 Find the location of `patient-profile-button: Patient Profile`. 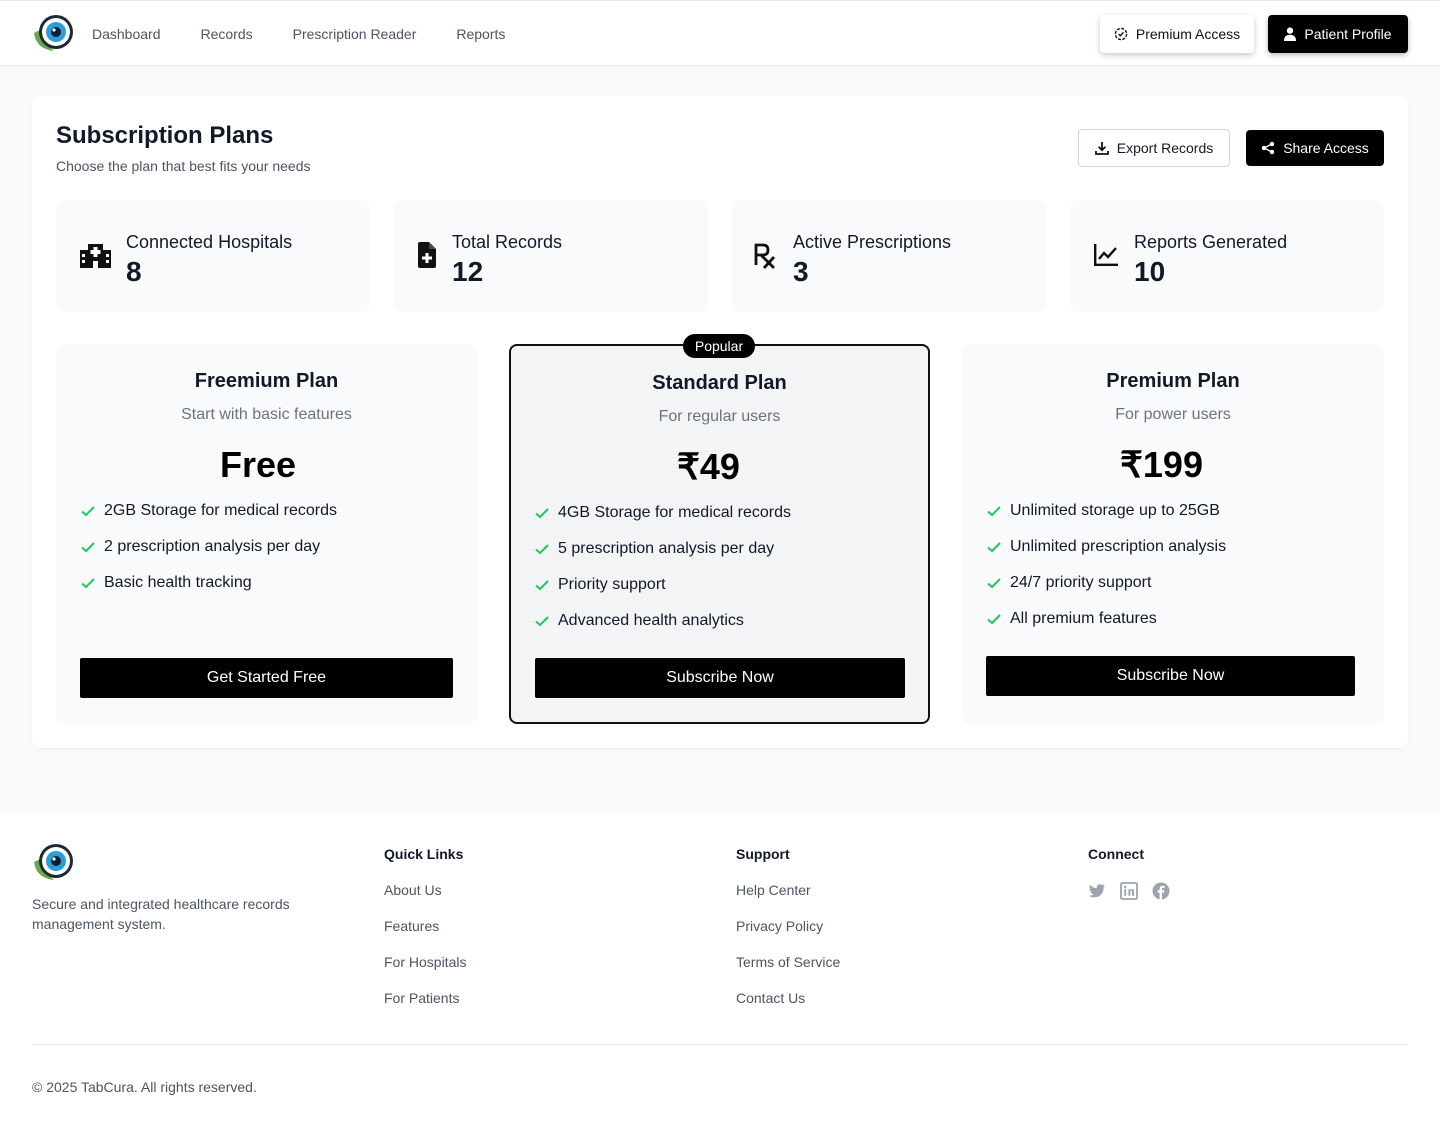

patient-profile-button: Patient Profile is located at coordinates (1338, 34).